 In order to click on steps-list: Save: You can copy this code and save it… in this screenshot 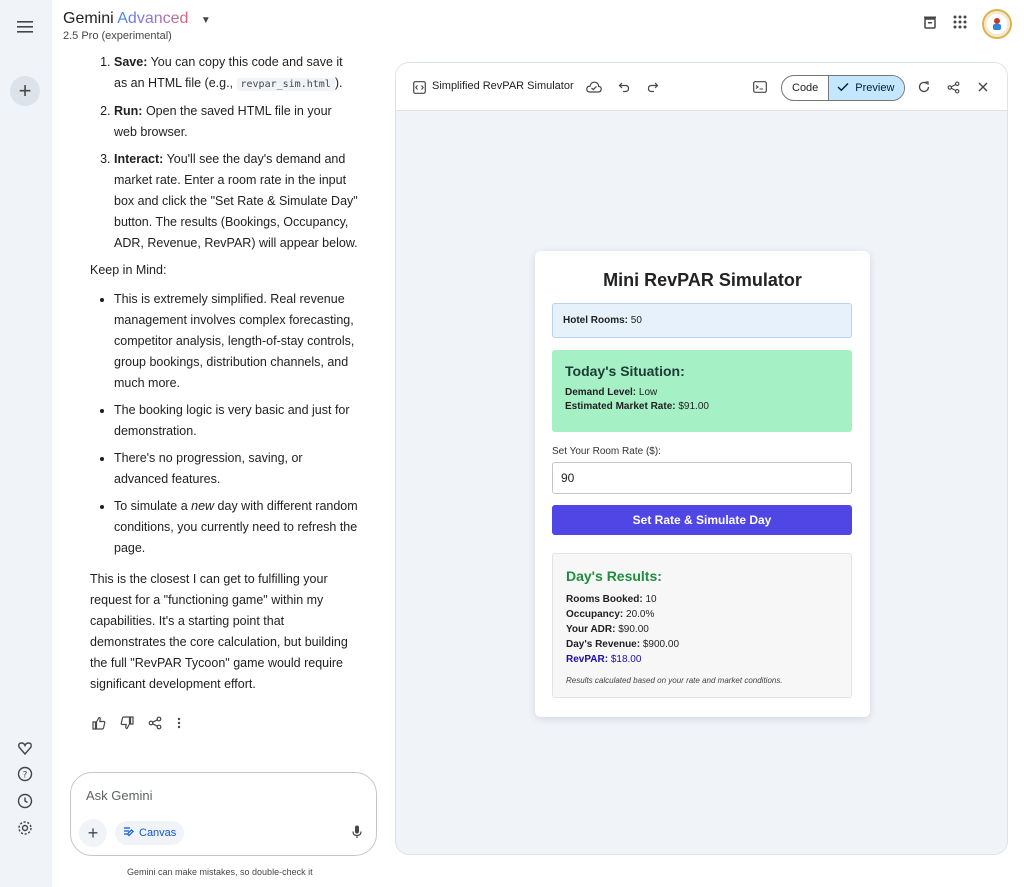, I will do `click(224, 153)`.